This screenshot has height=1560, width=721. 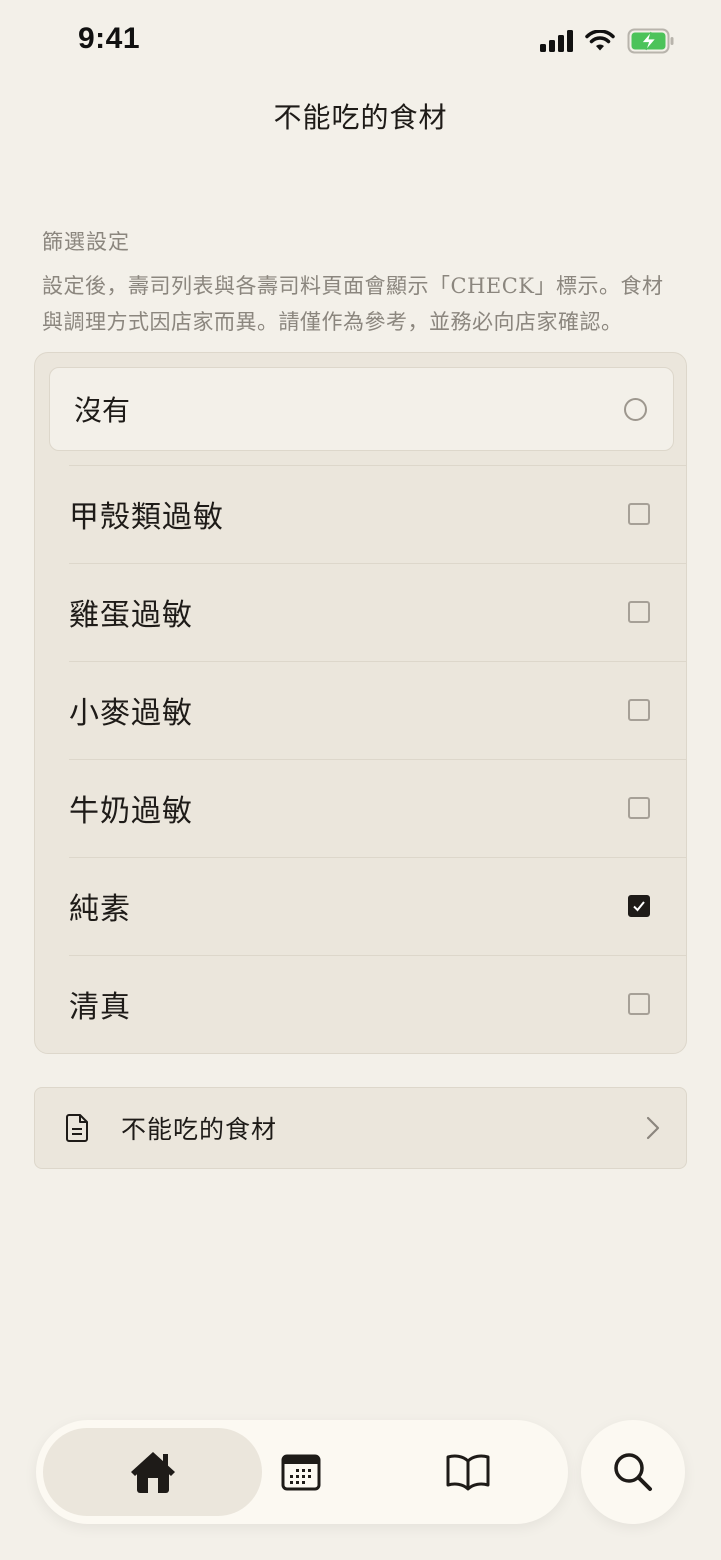 I want to click on option-egg: 雞蛋過敏, so click(x=360, y=612).